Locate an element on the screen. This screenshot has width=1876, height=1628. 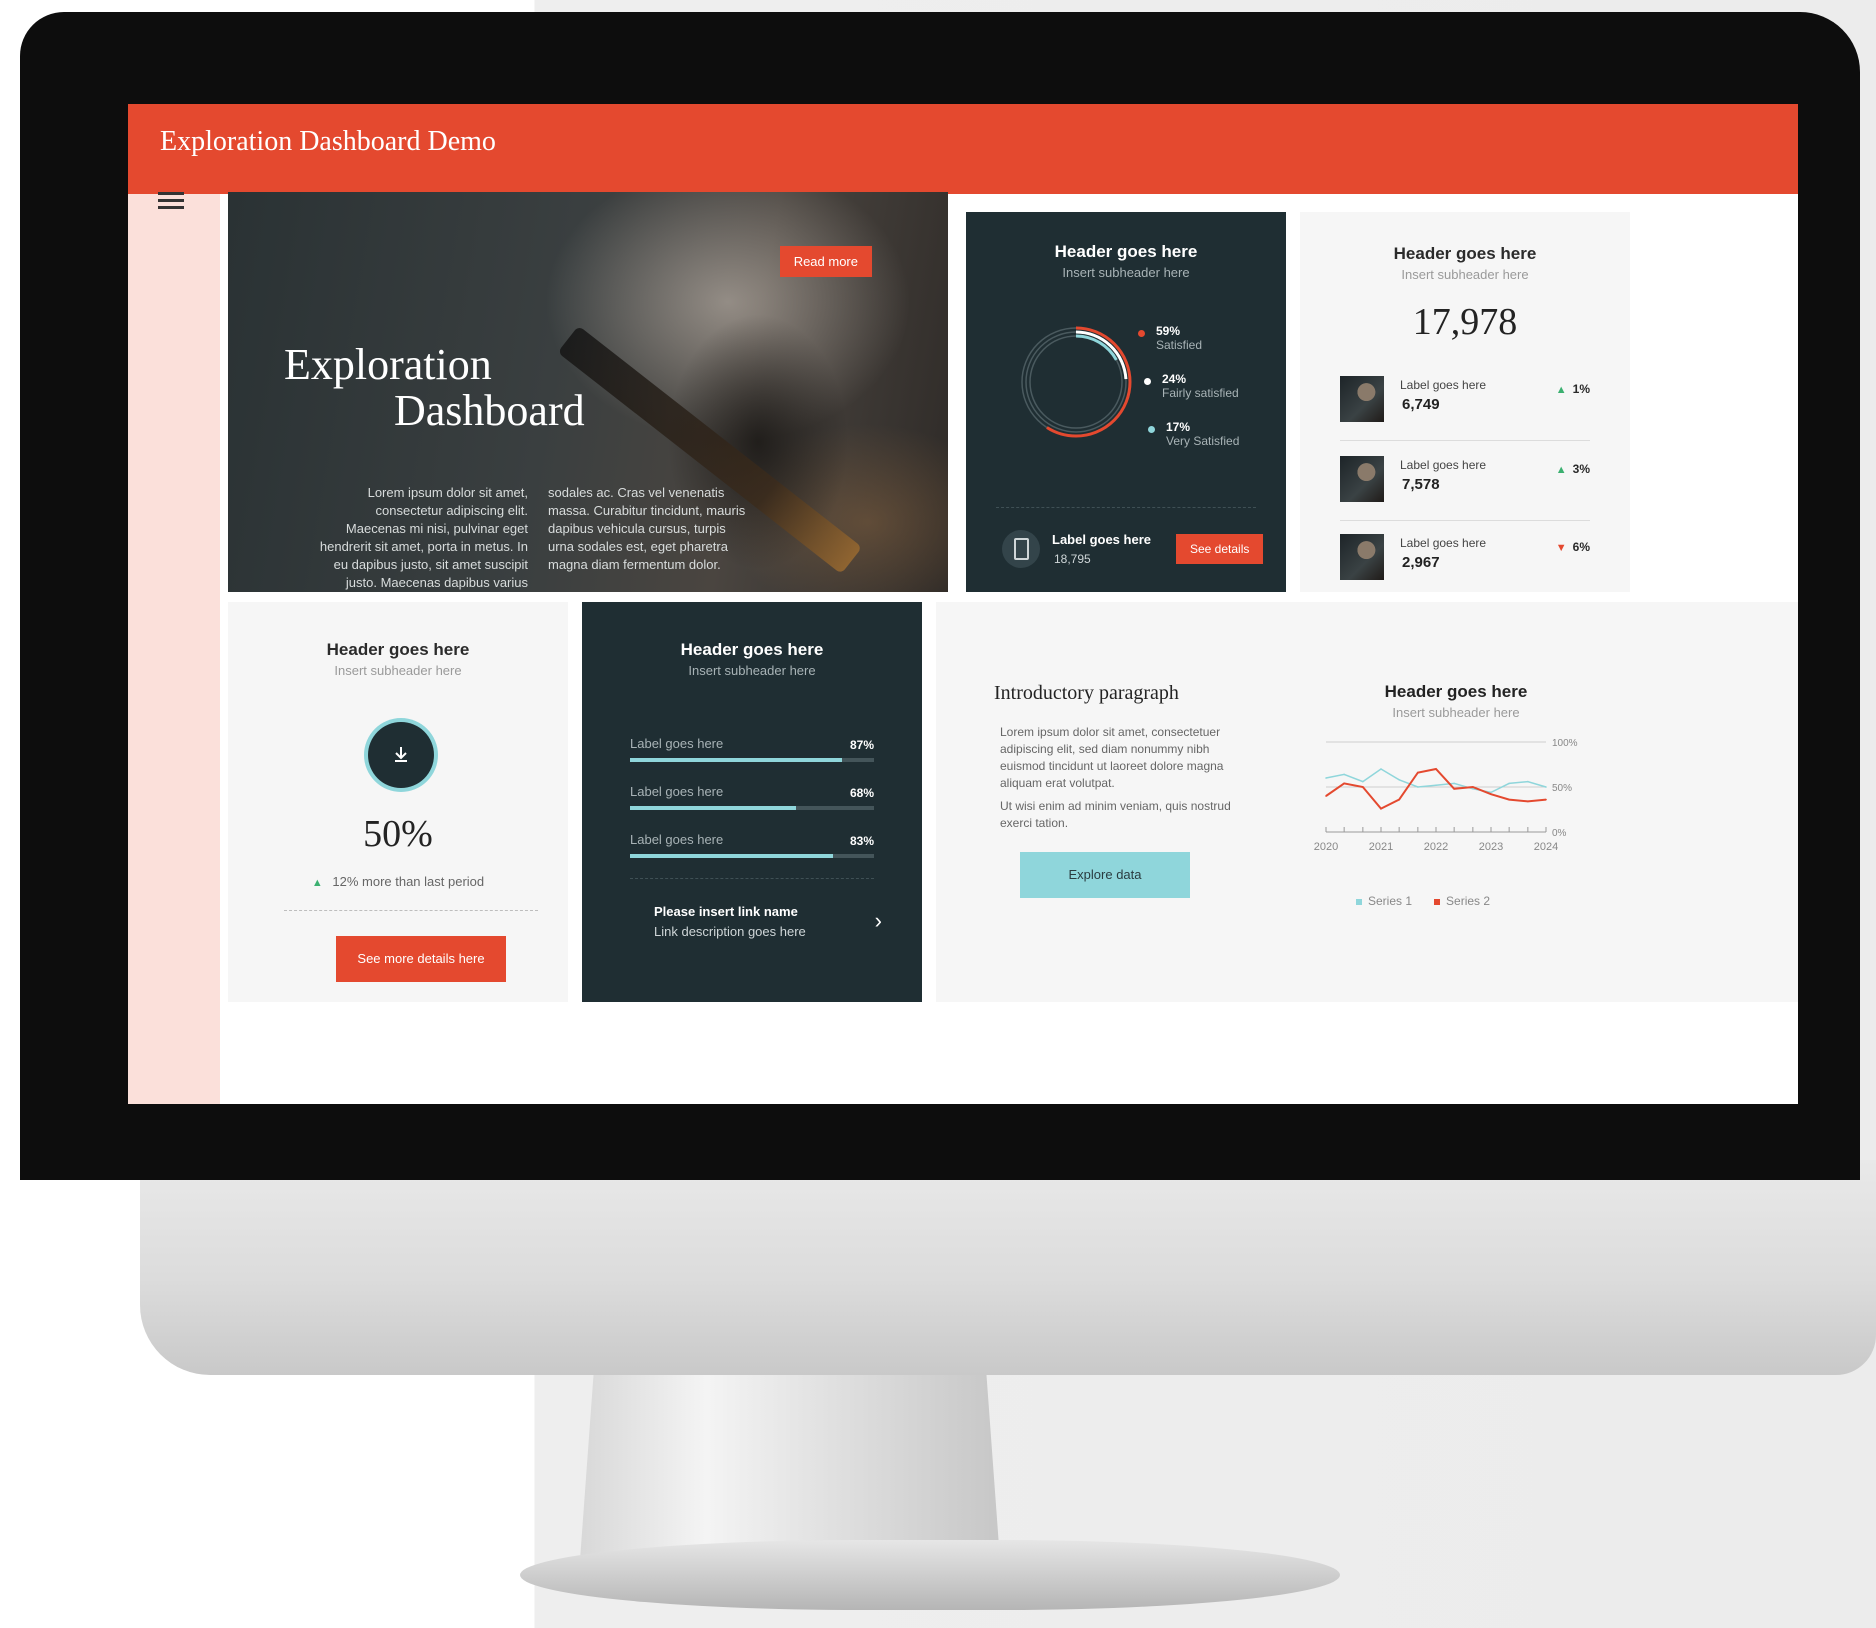
monitor-stand-base is located at coordinates (930, 1575).